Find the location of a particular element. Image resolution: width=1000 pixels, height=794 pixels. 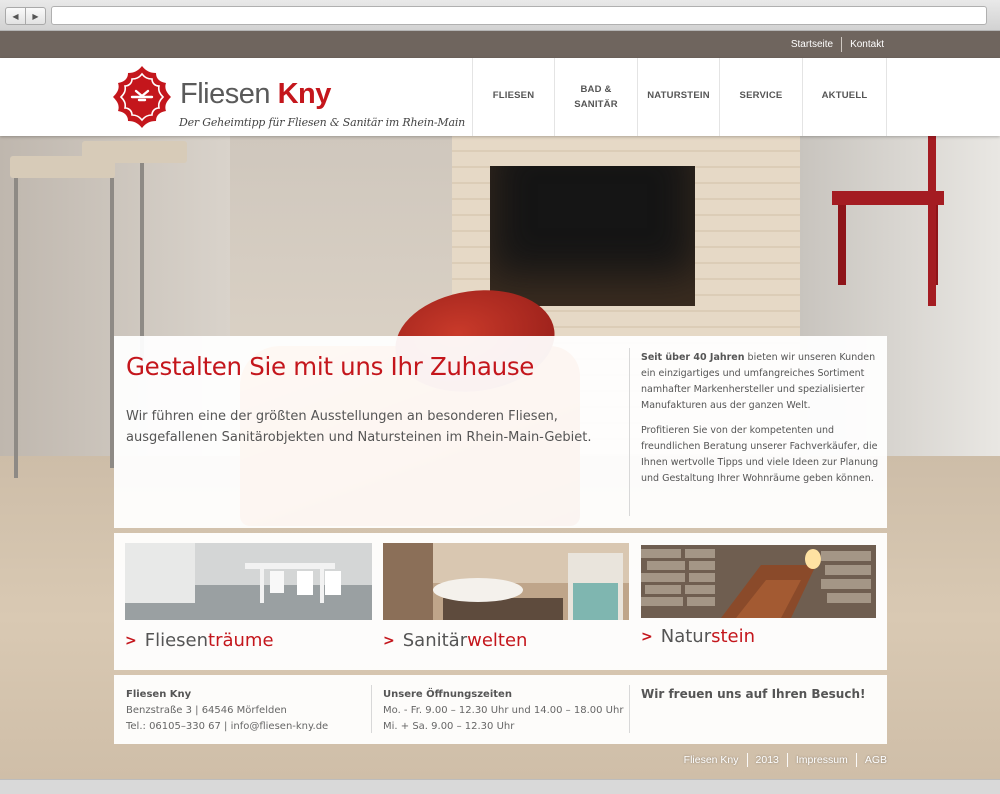

link-startseite: Startseite is located at coordinates (812, 44).